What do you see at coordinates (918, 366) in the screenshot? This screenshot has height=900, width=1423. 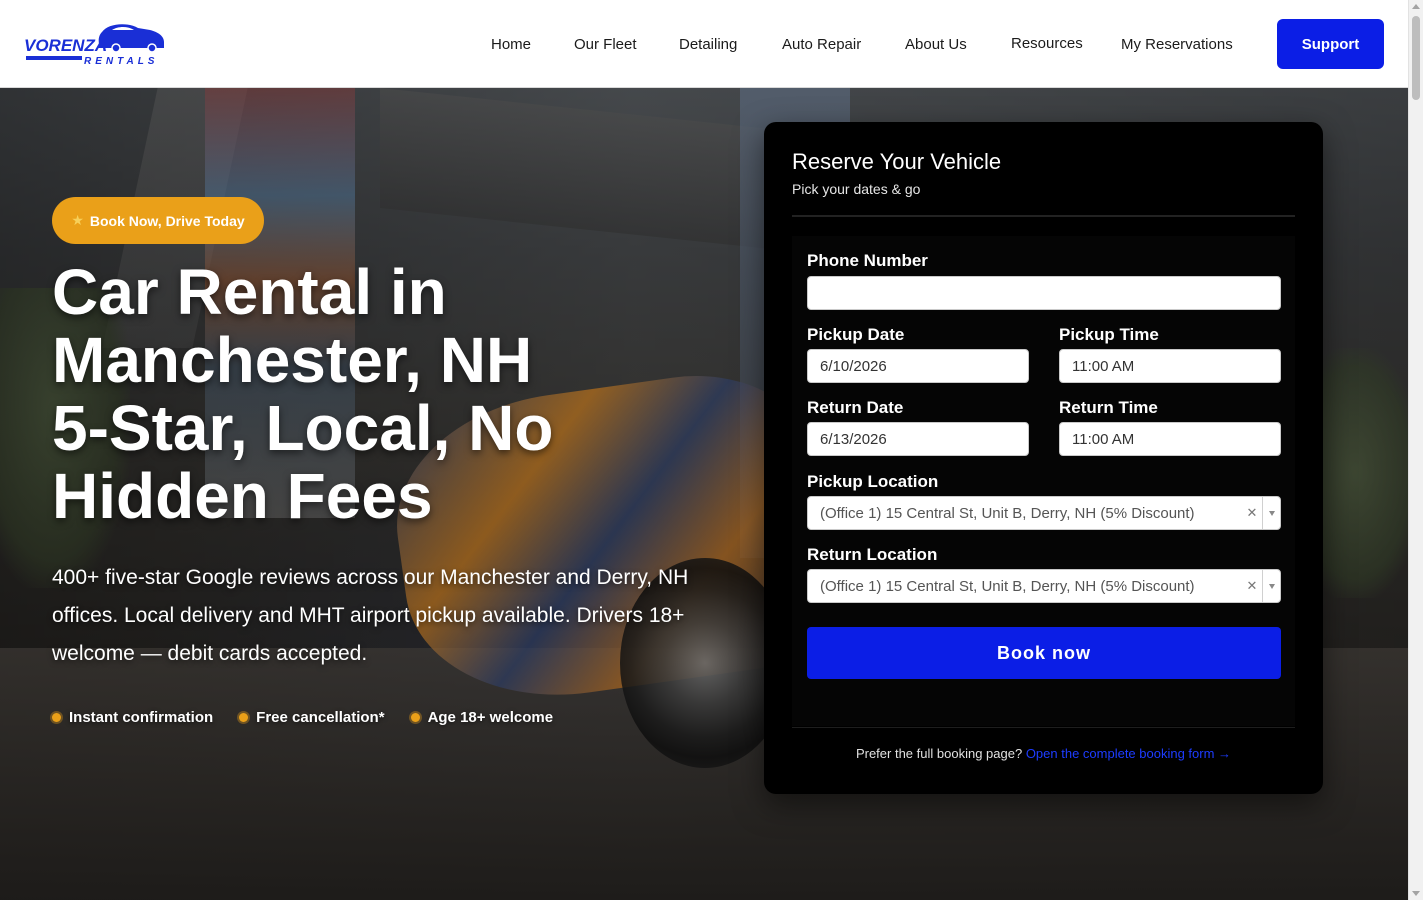 I see `pickup-date-input: 6/10/2026` at bounding box center [918, 366].